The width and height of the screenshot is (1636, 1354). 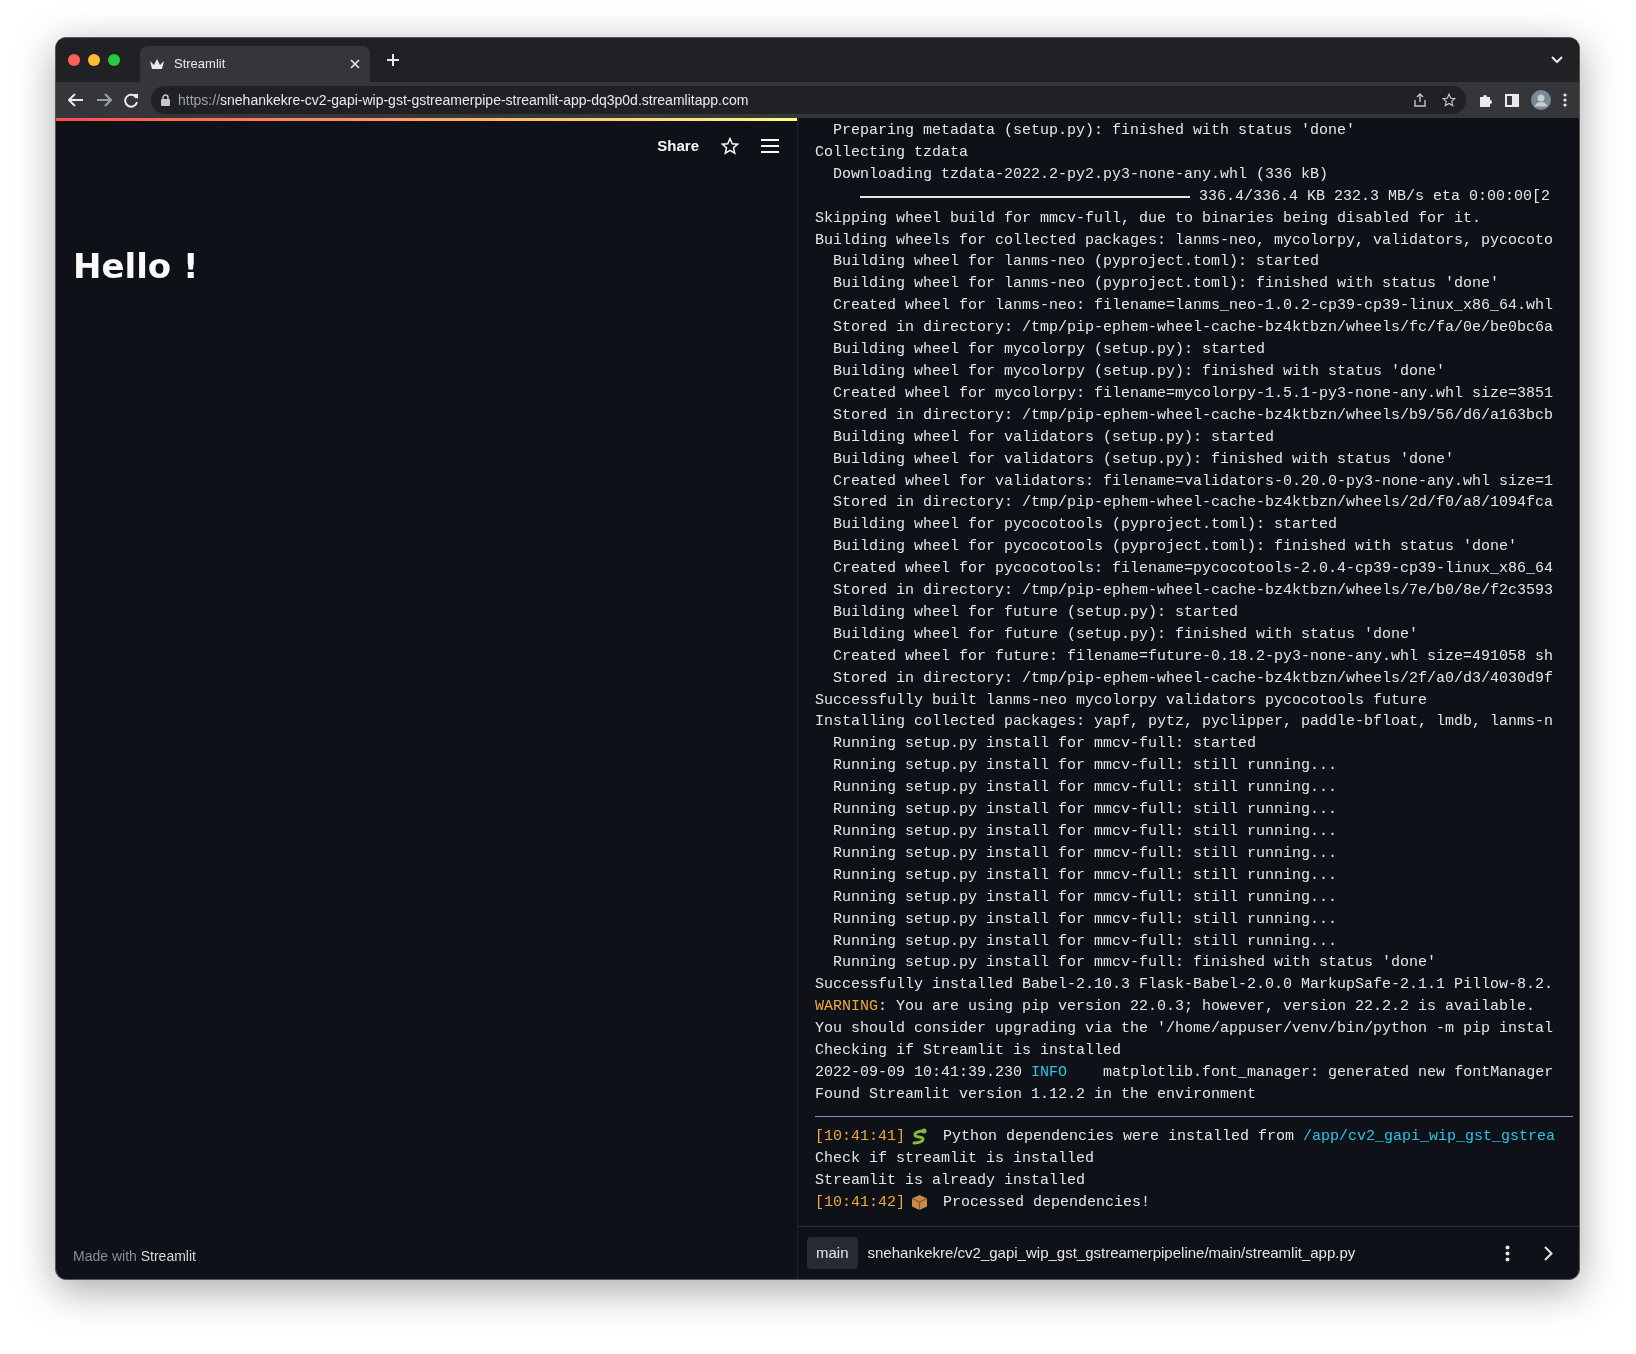 What do you see at coordinates (1049, 350) in the screenshot?
I see `log-line: Building wheel for mycolorpy (setup.py): started` at bounding box center [1049, 350].